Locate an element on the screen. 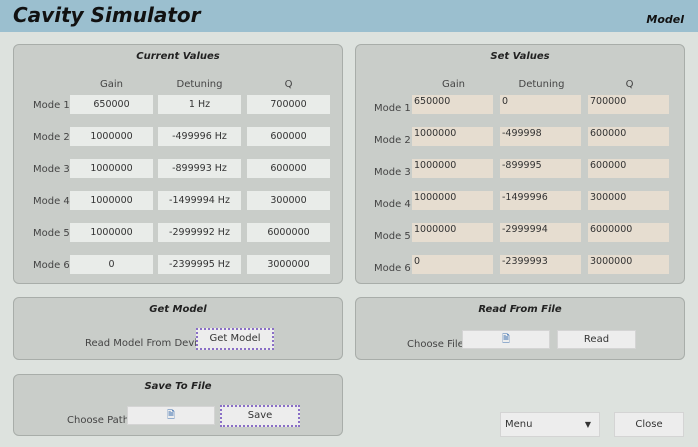  choose-file-label: Choose File is located at coordinates (435, 344).